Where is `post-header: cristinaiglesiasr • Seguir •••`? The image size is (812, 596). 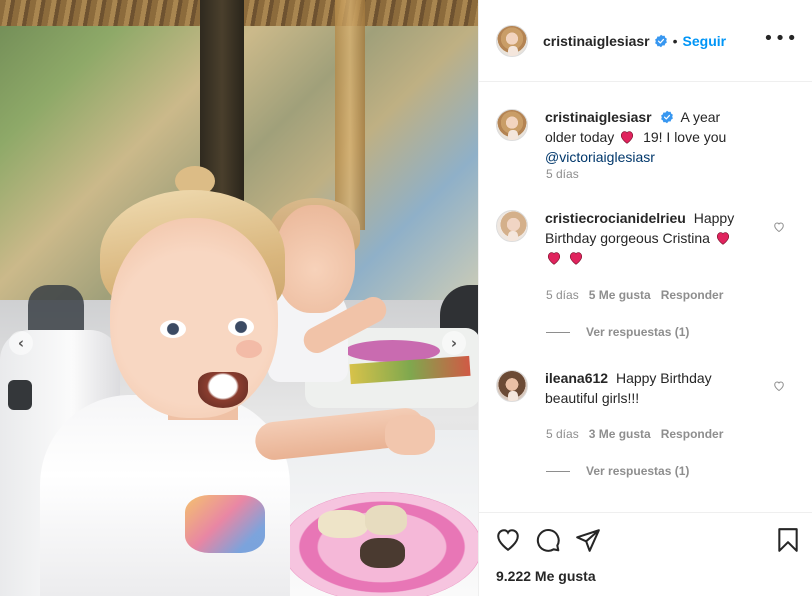 post-header: cristinaiglesiasr • Seguir ••• is located at coordinates (645, 41).